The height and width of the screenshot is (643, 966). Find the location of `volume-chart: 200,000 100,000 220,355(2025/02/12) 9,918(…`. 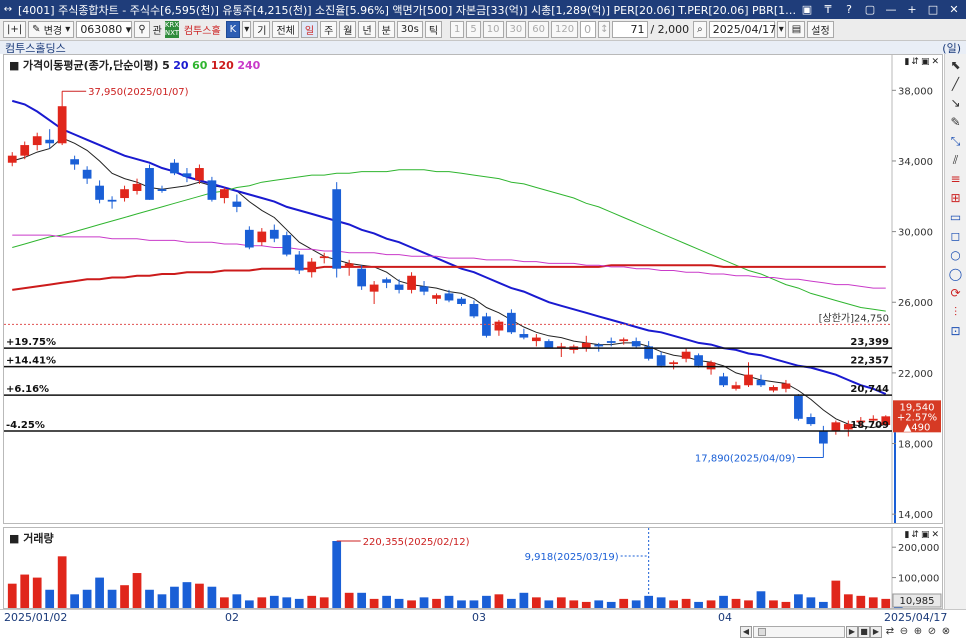

volume-chart: 200,000 100,000 220,355(2025/02/12) 9,918(… is located at coordinates (473, 568).